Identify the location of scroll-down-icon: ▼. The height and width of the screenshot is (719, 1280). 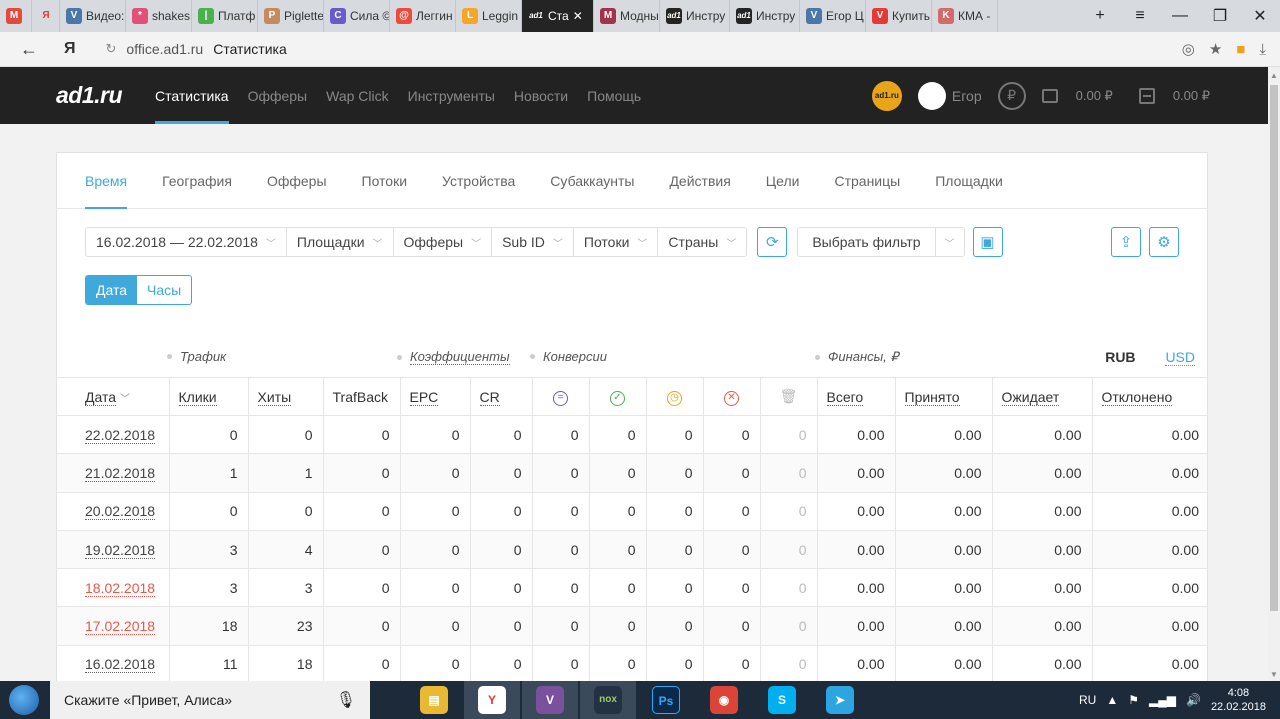
(1274, 674).